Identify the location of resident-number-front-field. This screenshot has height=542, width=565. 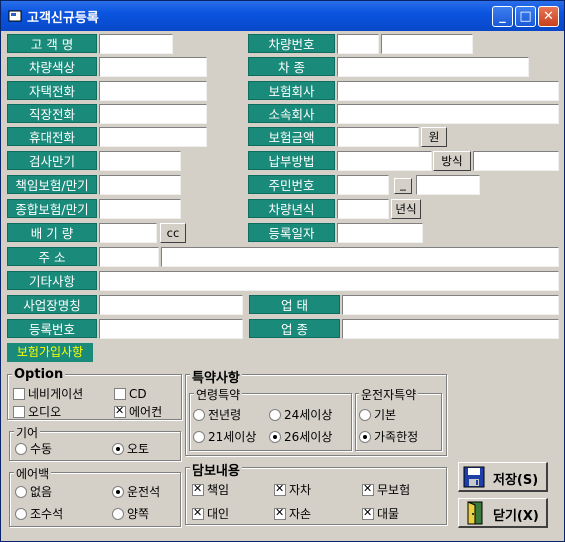
(363, 185).